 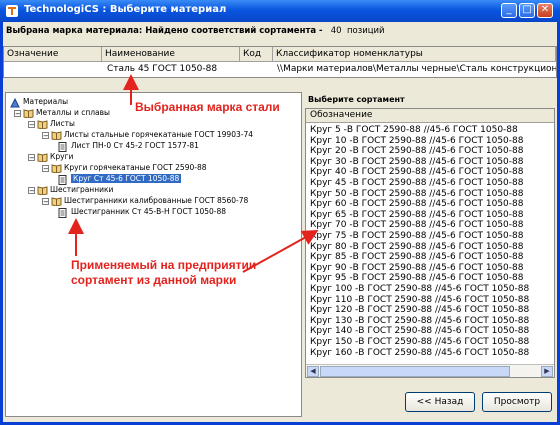 I want to click on maximize-icon: □, so click(x=527, y=9).